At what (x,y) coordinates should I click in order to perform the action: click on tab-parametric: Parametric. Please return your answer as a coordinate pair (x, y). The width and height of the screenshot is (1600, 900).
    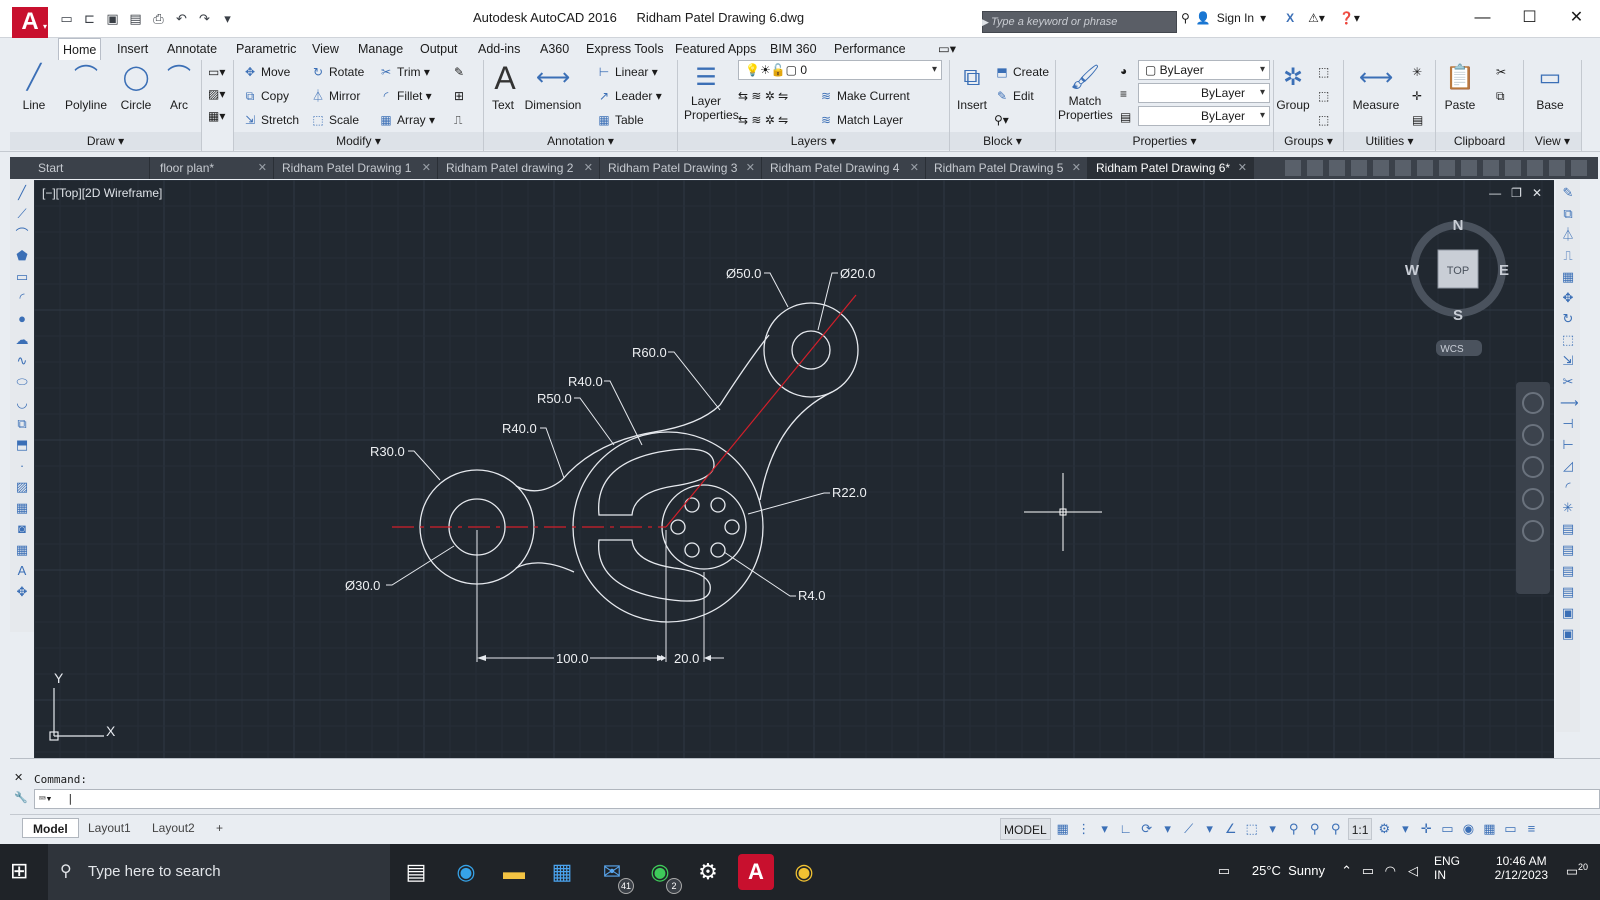
    Looking at the image, I should click on (266, 49).